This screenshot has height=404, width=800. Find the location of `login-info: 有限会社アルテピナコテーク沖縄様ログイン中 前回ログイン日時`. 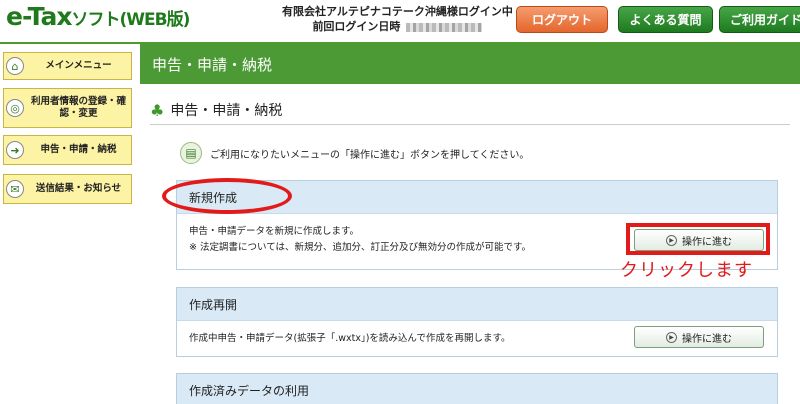

login-info: 有限会社アルテピナコテーク沖縄様ログイン中 前回ログイン日時 is located at coordinates (397, 19).